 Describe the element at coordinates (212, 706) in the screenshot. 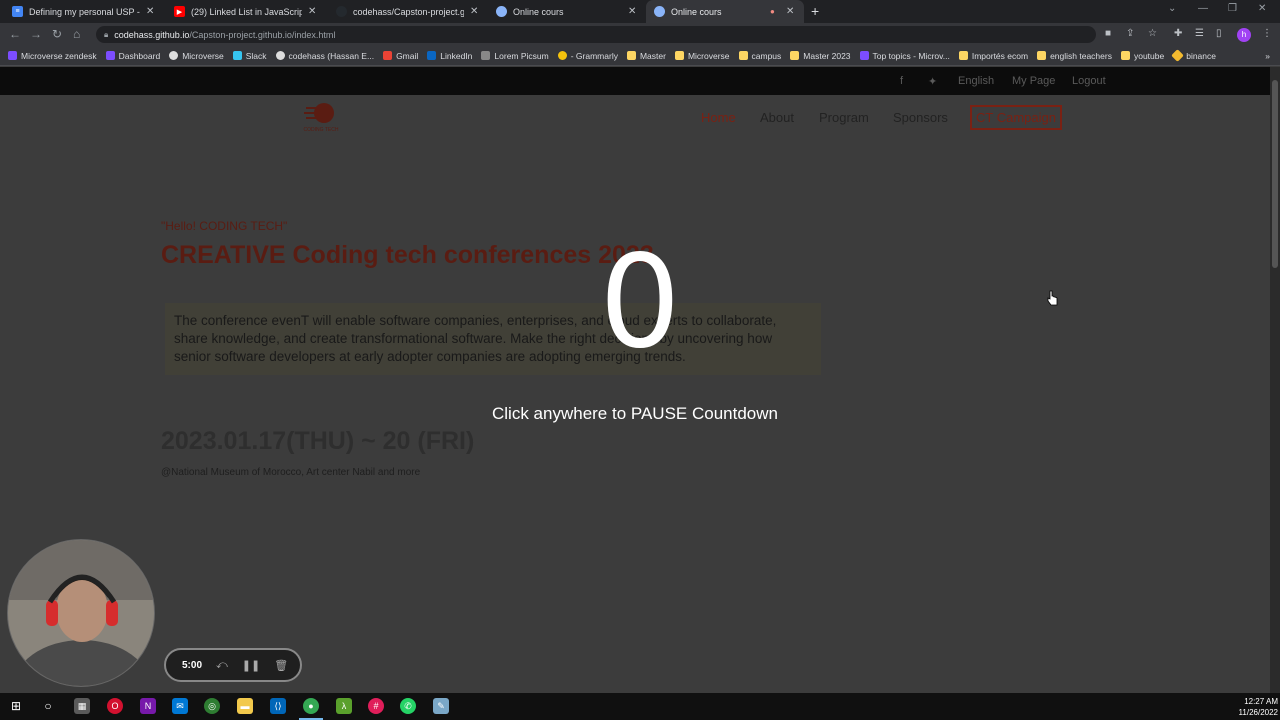

I see `camtasia-icon: ◎` at that location.